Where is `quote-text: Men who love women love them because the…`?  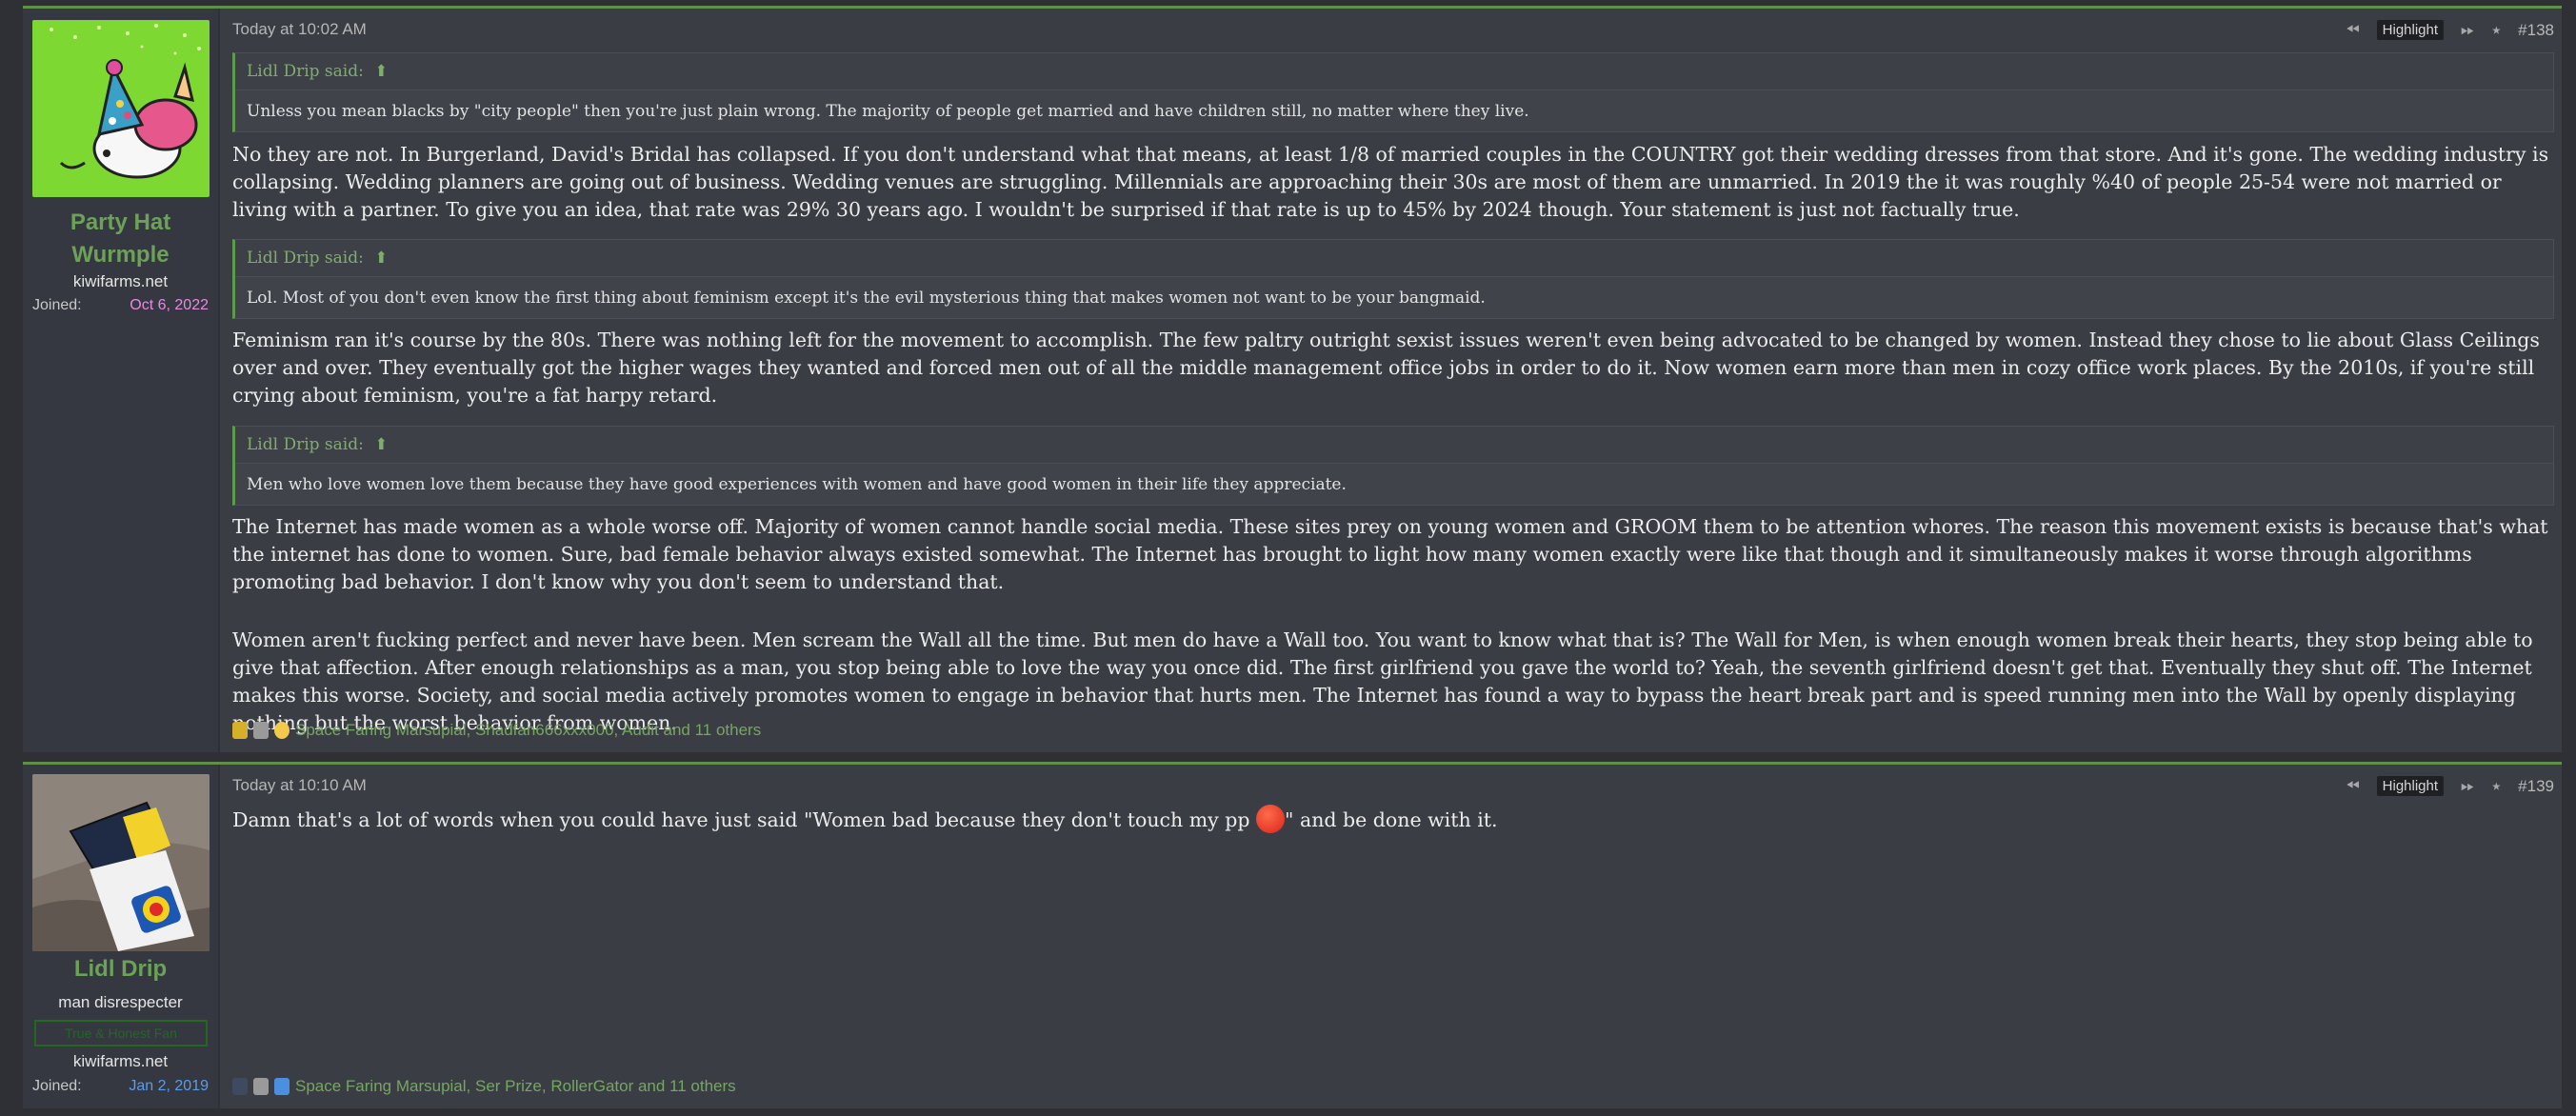 quote-text: Men who love women love them because the… is located at coordinates (797, 484).